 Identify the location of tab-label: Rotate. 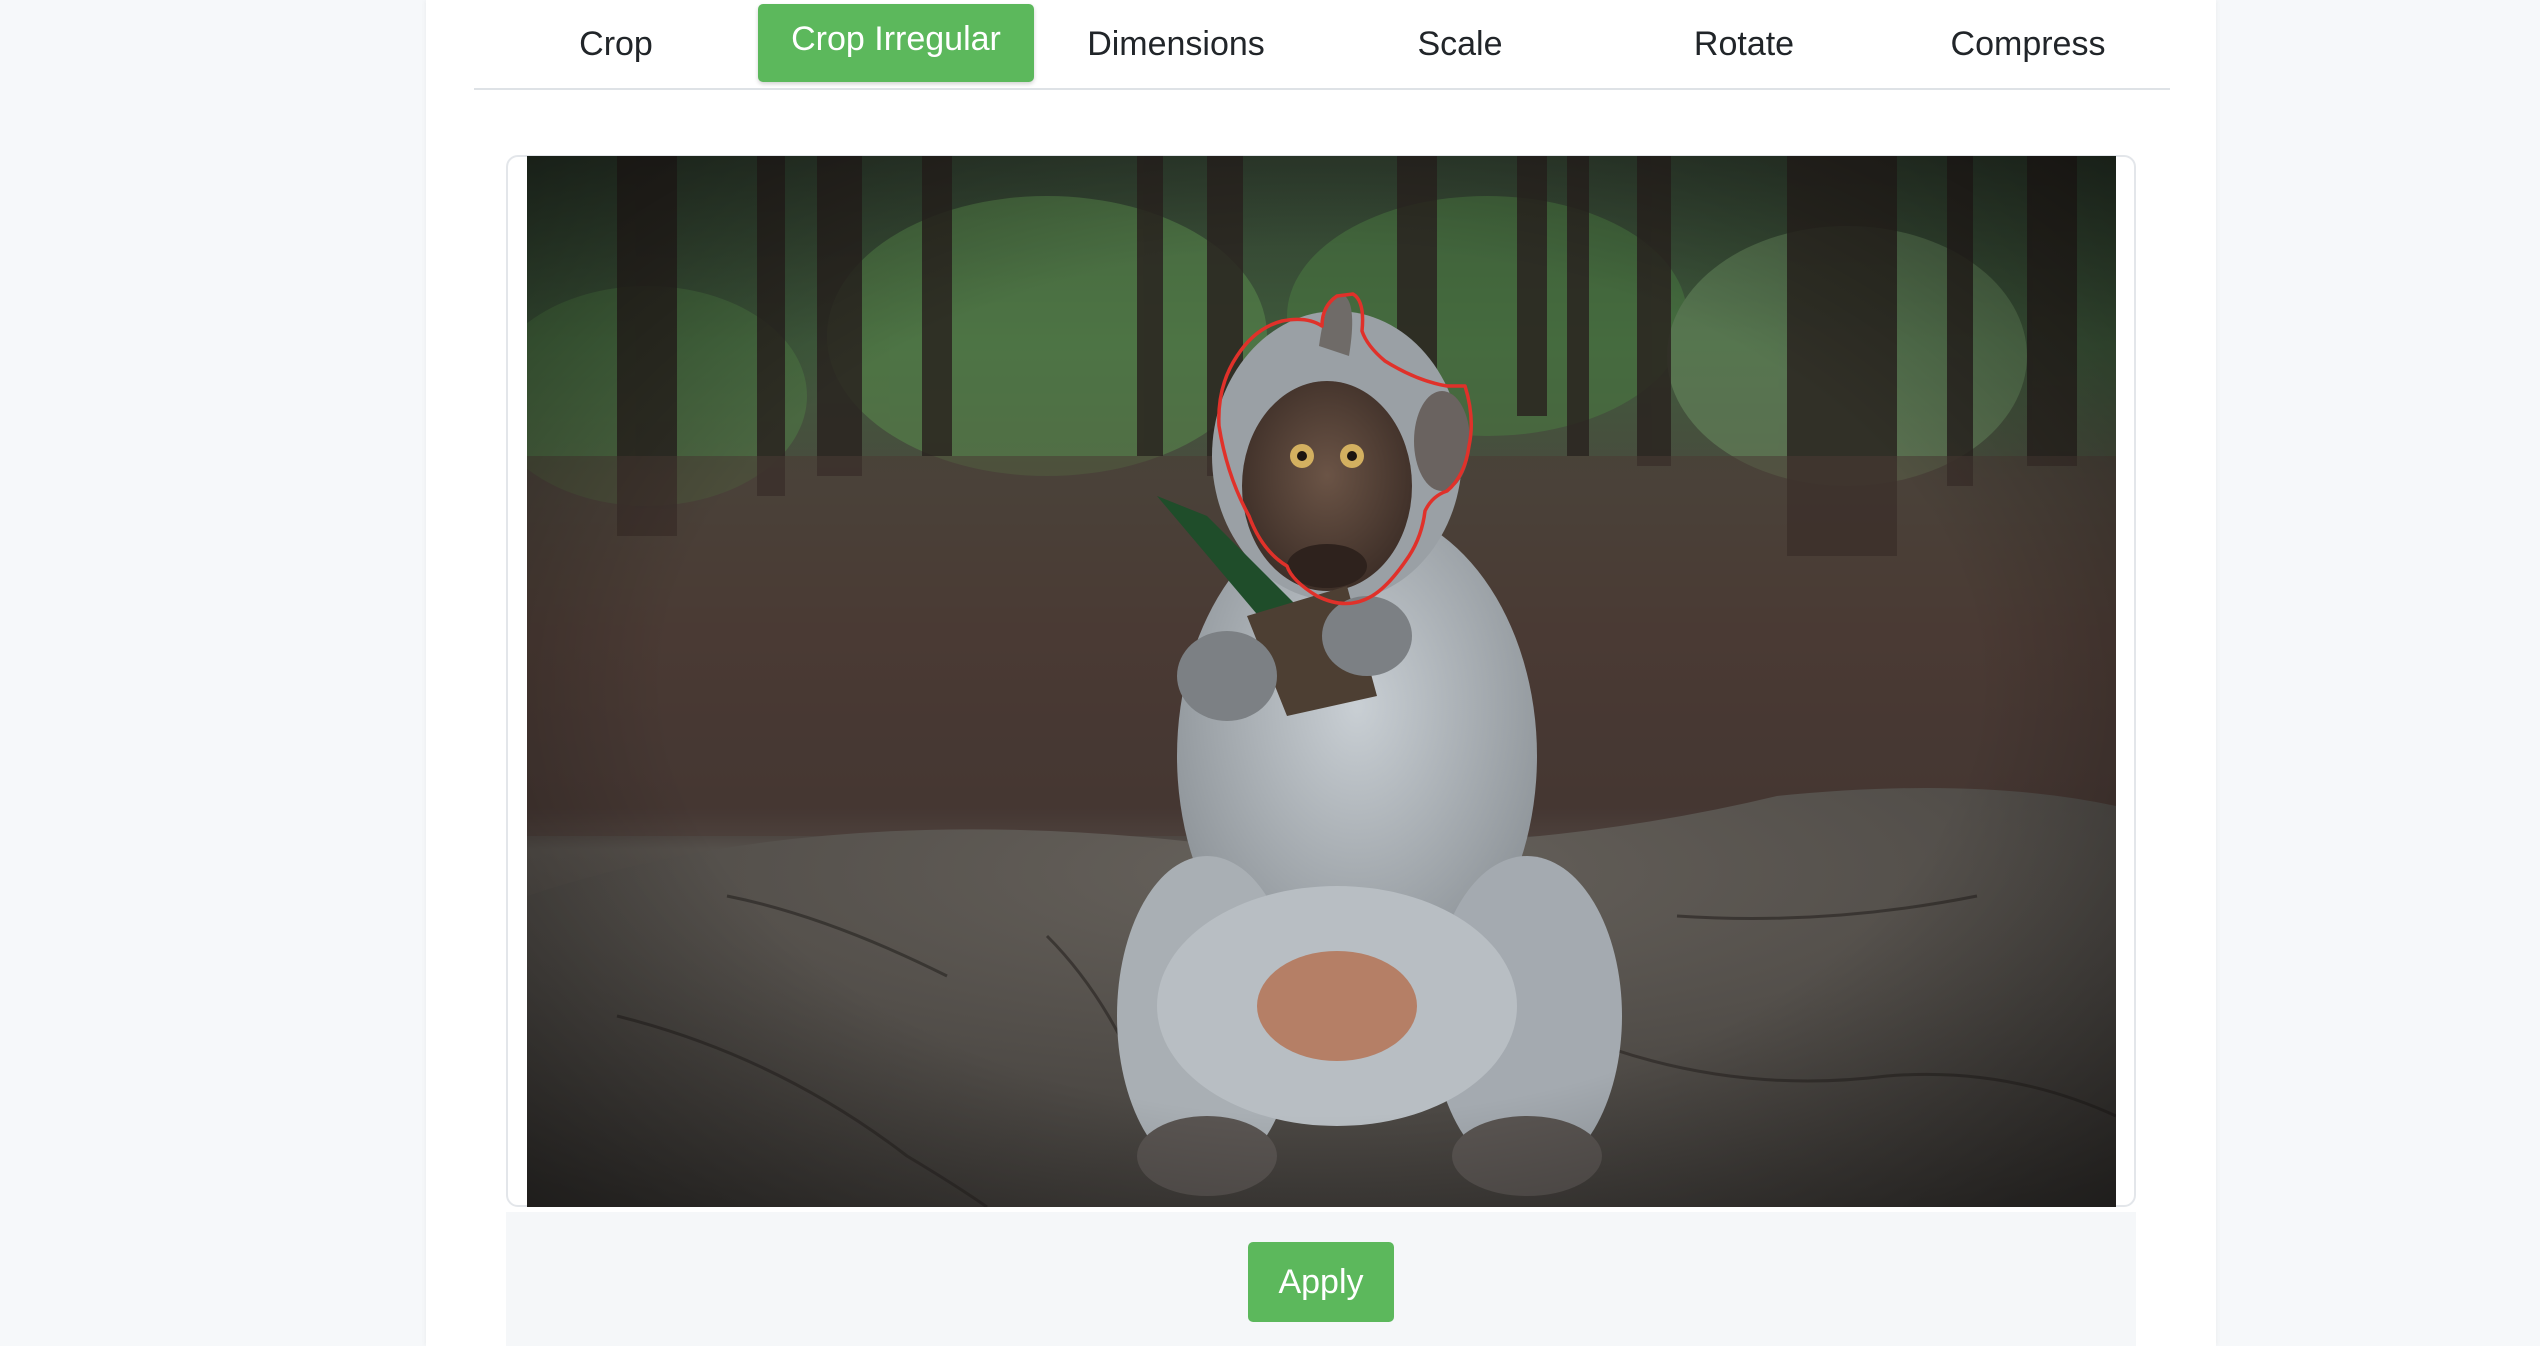
(1744, 43).